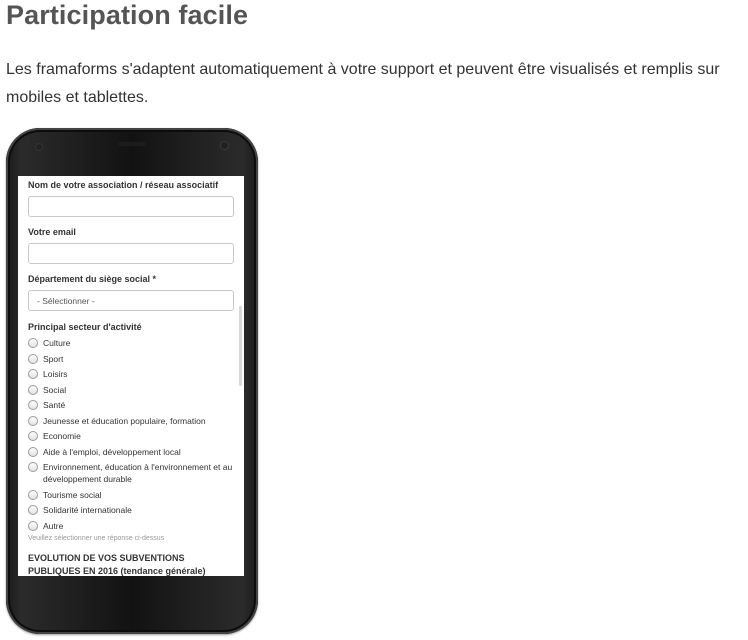 This screenshot has width=748, height=640. Describe the element at coordinates (131, 253) in the screenshot. I see `email-input` at that location.